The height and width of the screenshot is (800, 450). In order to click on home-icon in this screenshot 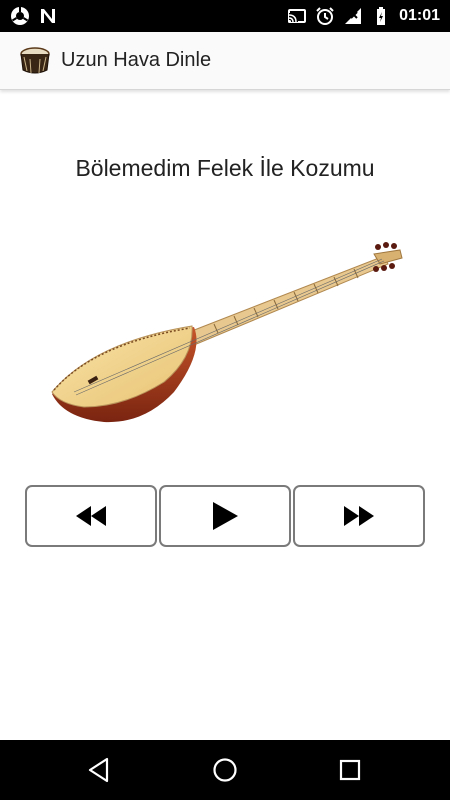, I will do `click(225, 770)`.